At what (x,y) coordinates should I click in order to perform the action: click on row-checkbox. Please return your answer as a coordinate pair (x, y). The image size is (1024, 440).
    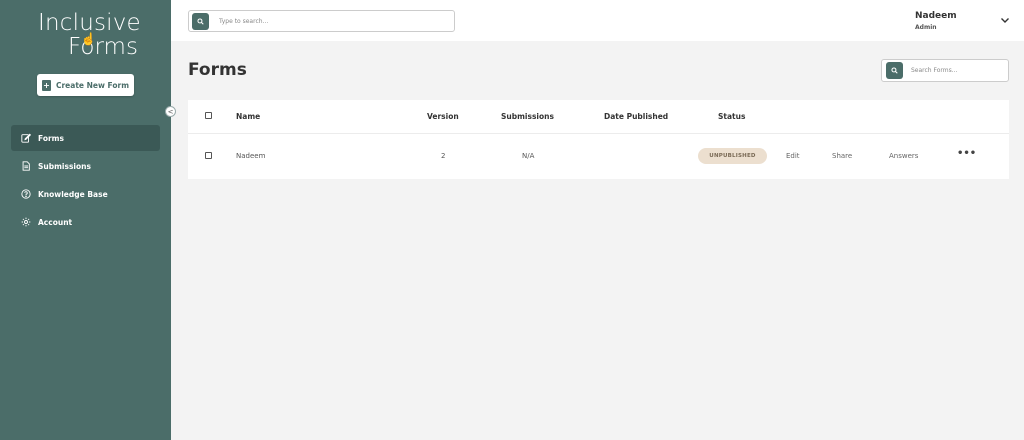
    Looking at the image, I should click on (208, 155).